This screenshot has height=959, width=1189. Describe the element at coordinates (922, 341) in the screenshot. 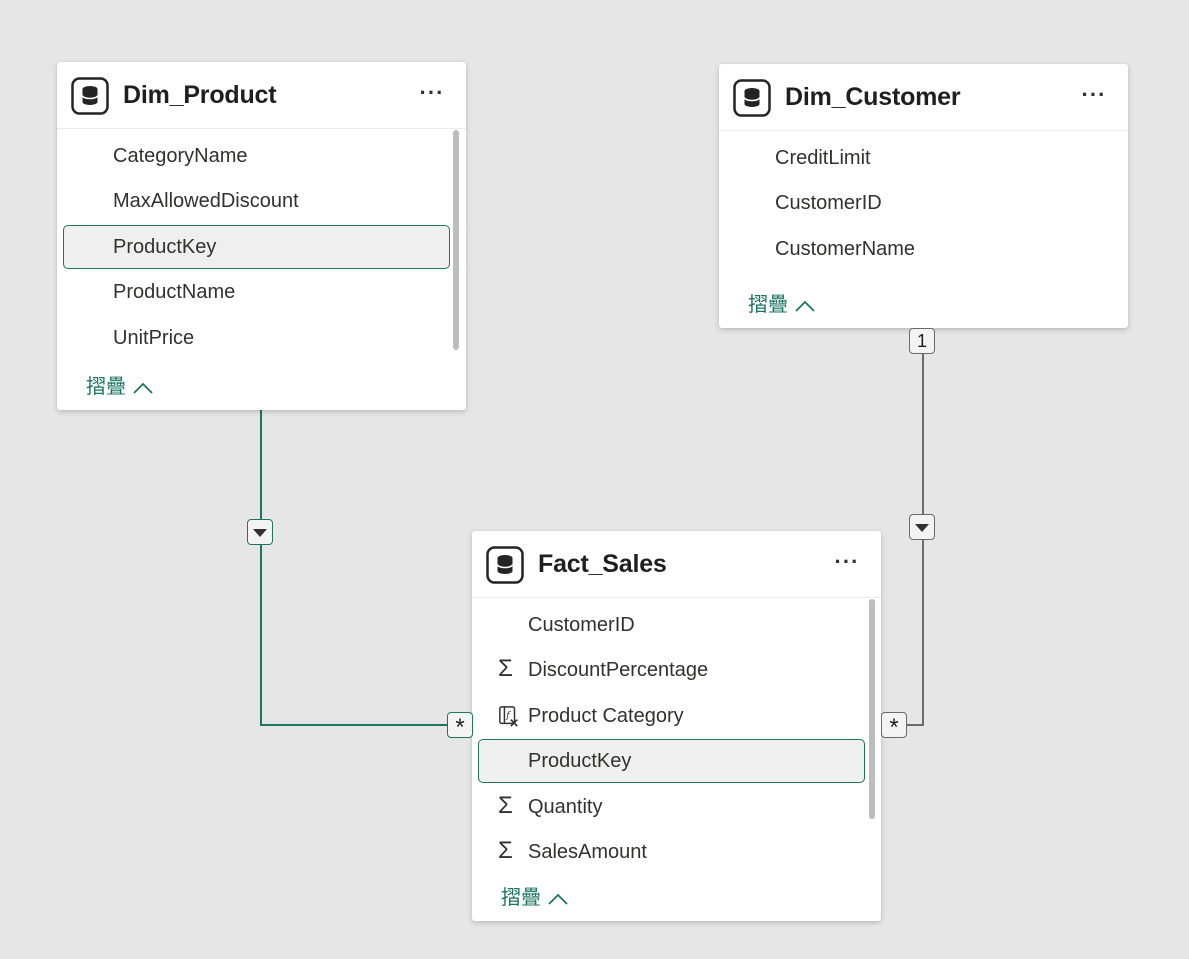

I see `cardinality-one-marker-customer: 1` at that location.